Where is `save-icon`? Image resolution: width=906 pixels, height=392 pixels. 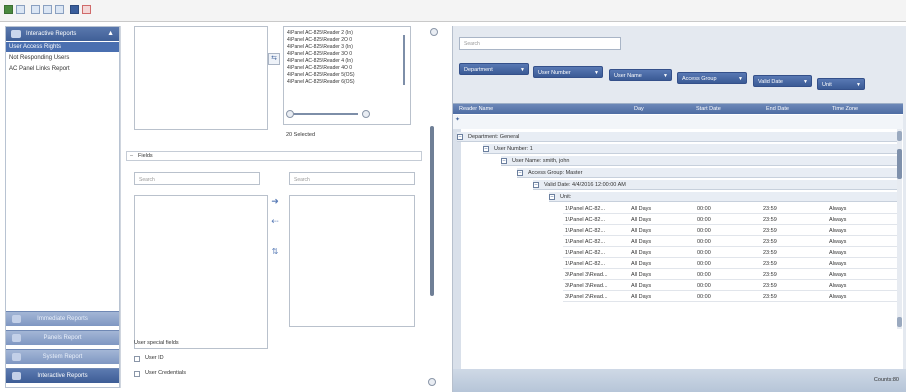 save-icon is located at coordinates (74, 9).